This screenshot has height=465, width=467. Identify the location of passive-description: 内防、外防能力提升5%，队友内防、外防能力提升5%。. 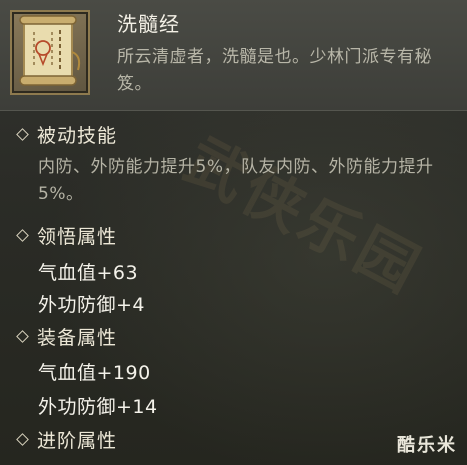
(236, 180).